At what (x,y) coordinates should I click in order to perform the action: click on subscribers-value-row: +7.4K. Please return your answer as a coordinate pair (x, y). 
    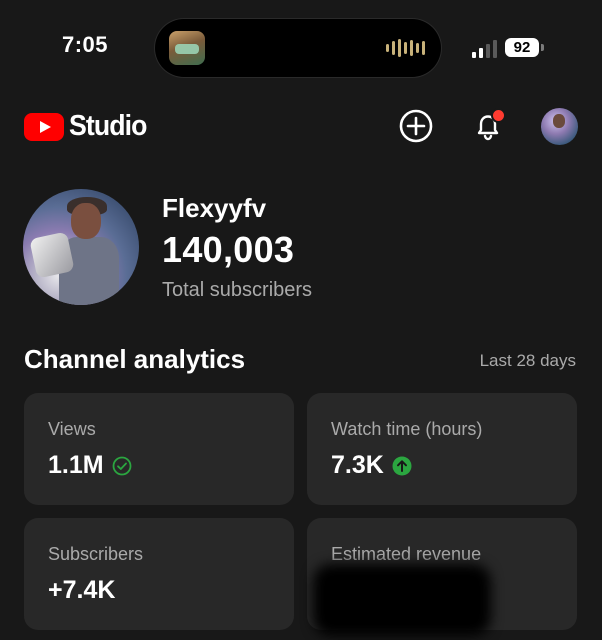
    Looking at the image, I should click on (81, 590).